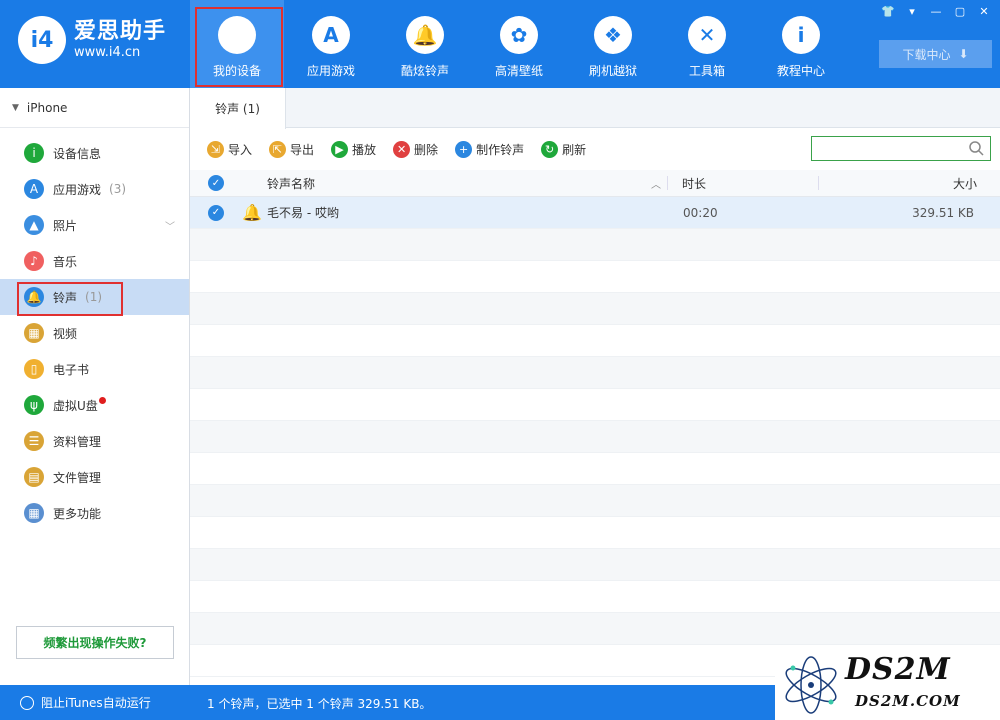 The height and width of the screenshot is (720, 1000). I want to click on row-checkbox: ✓, so click(216, 212).